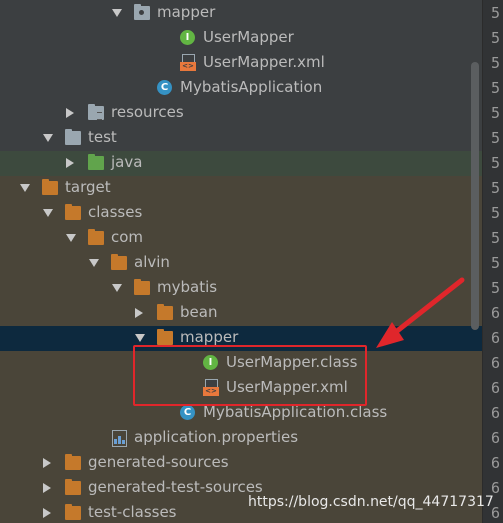 The width and height of the screenshot is (503, 523). What do you see at coordinates (420, 312) in the screenshot?
I see `red-arrow-annotation` at bounding box center [420, 312].